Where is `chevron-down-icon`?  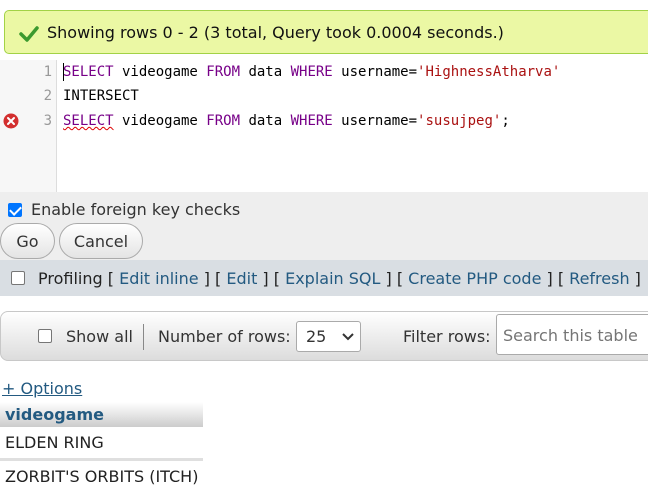
chevron-down-icon is located at coordinates (348, 337).